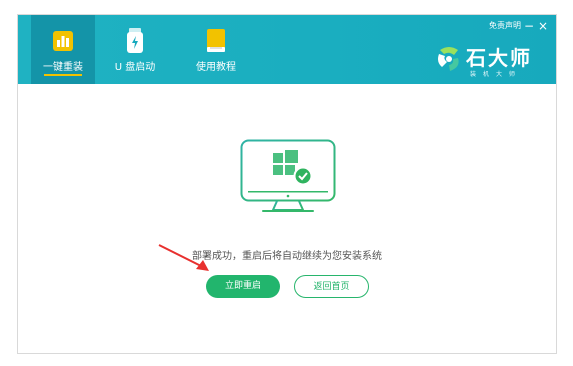 The height and width of the screenshot is (366, 573). Describe the element at coordinates (183, 257) in the screenshot. I see `red-arrow-annotation` at that location.